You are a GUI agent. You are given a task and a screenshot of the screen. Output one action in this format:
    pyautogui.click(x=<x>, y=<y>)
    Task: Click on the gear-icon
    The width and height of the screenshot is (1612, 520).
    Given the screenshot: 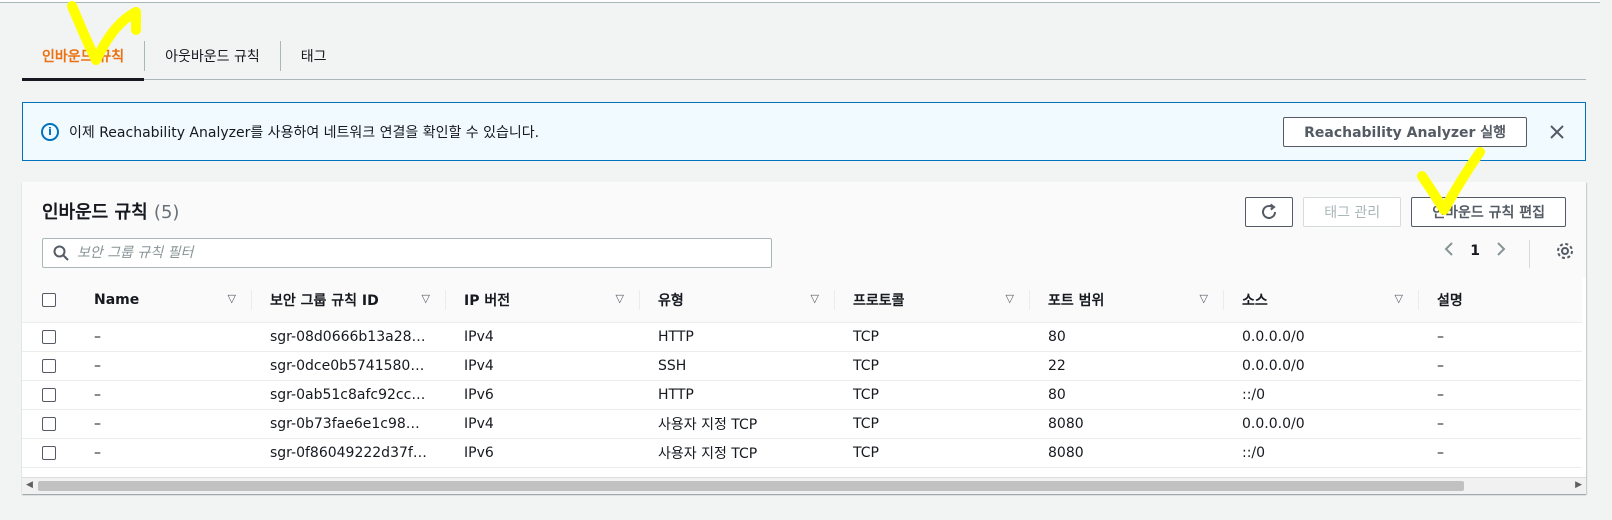 What is the action you would take?
    pyautogui.click(x=1565, y=253)
    